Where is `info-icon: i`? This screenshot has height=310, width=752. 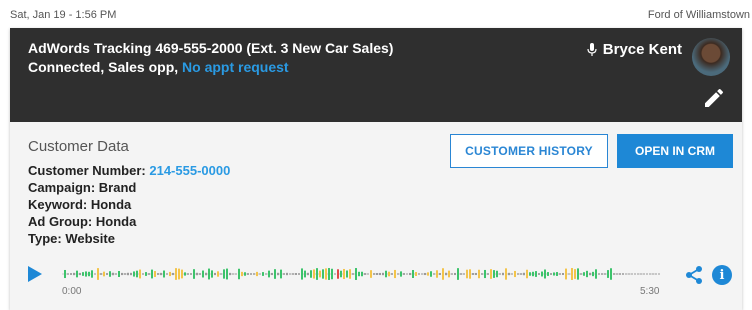
info-icon: i is located at coordinates (722, 275).